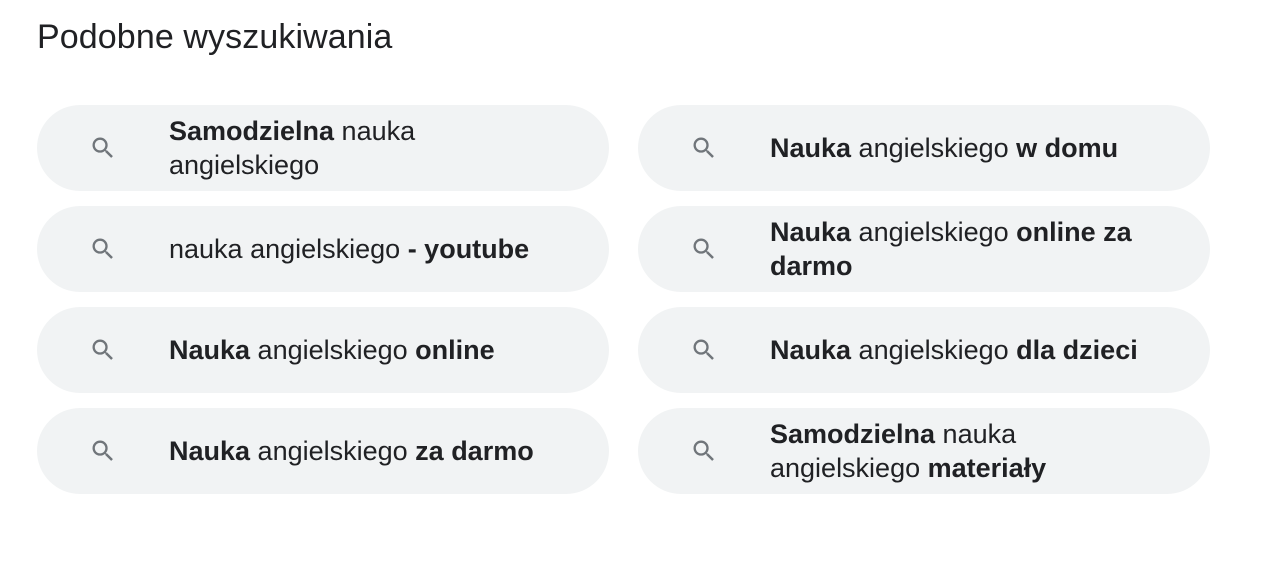 The height and width of the screenshot is (566, 1280). I want to click on bold-text-segment: darmo, so click(811, 266).